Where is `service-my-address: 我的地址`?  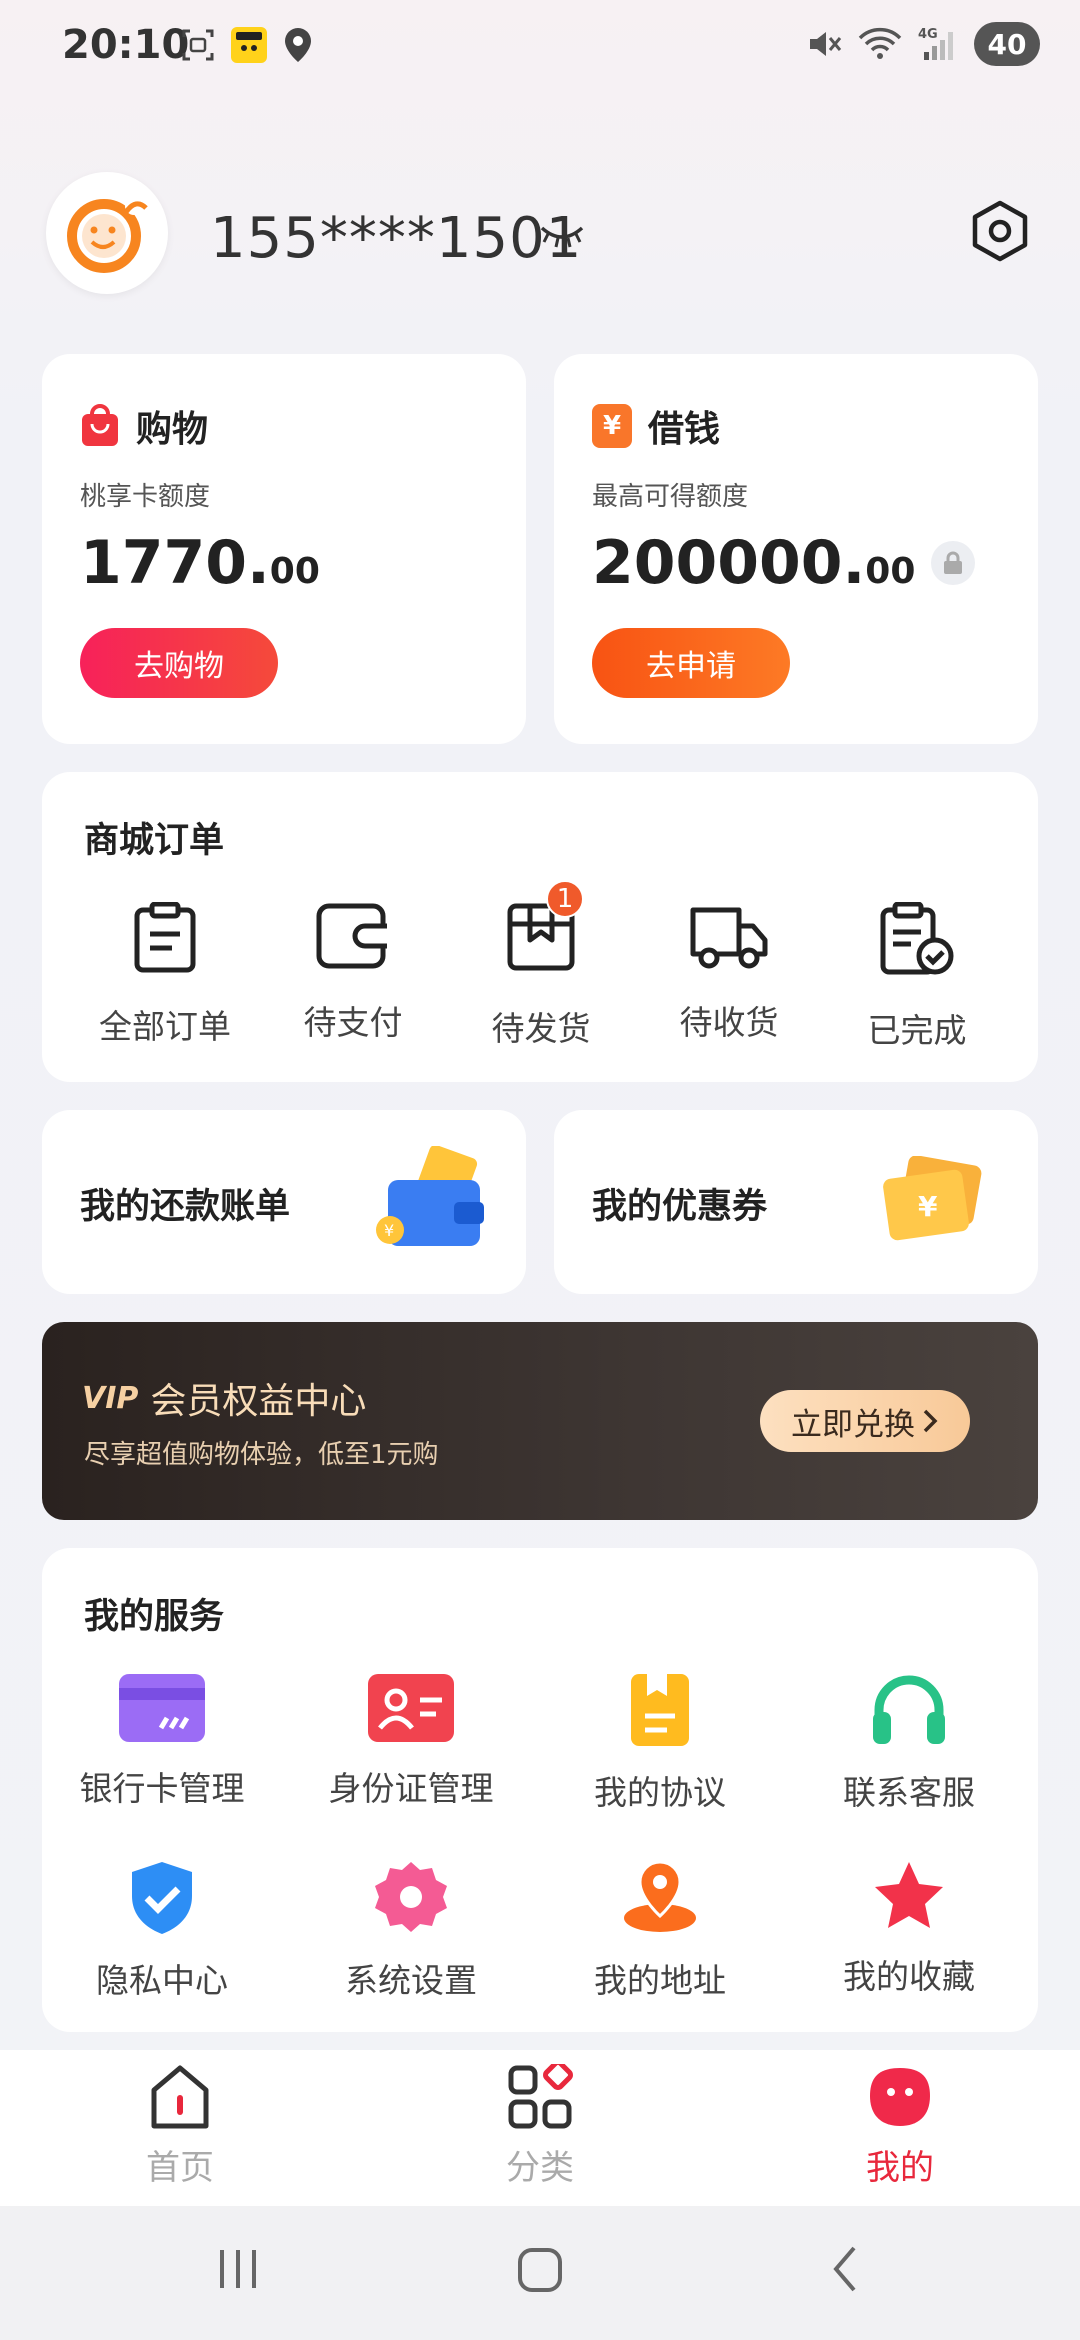 service-my-address: 我的地址 is located at coordinates (660, 1931).